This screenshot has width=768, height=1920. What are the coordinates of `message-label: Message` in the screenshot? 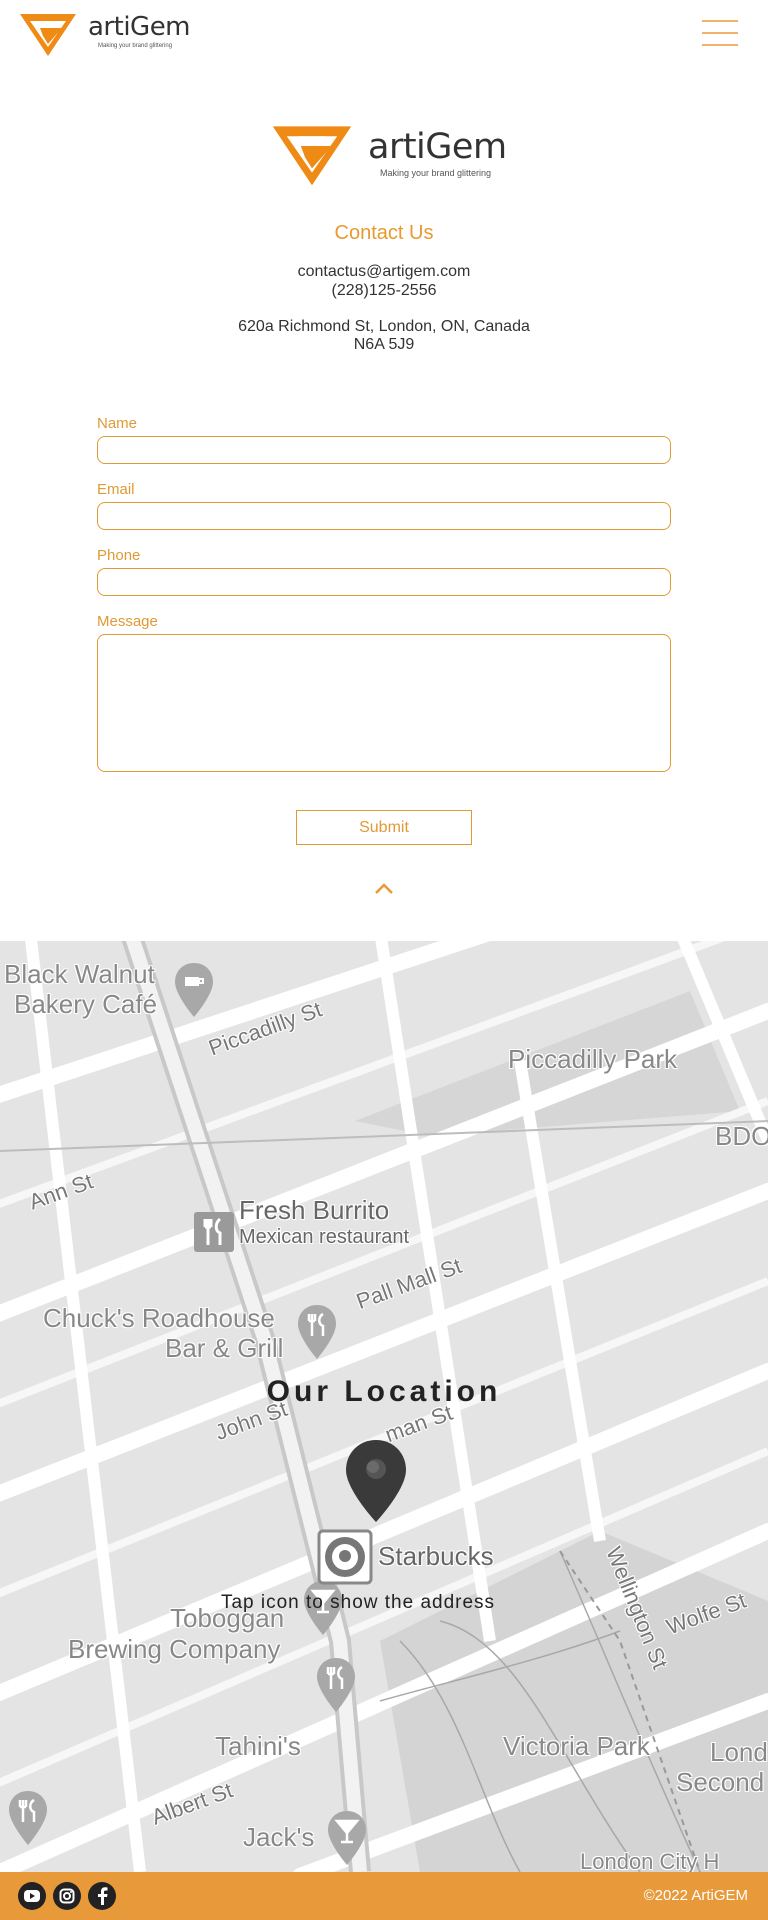 It's located at (127, 621).